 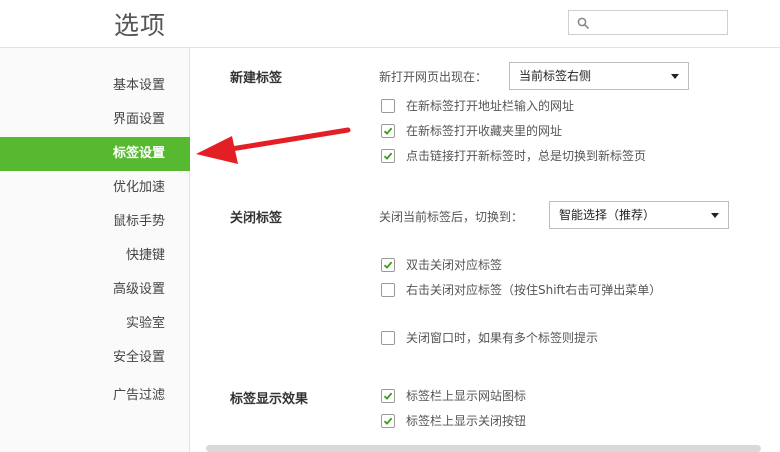 What do you see at coordinates (466, 421) in the screenshot?
I see `option-label: 标签栏上显示关闭按钮` at bounding box center [466, 421].